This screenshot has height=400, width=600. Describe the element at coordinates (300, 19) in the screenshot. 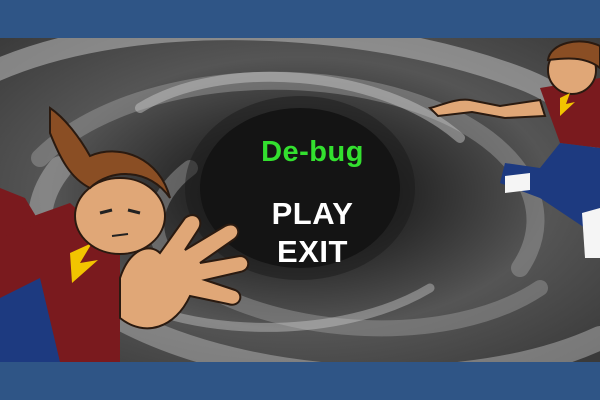

I see `top-letterbox-bar` at that location.